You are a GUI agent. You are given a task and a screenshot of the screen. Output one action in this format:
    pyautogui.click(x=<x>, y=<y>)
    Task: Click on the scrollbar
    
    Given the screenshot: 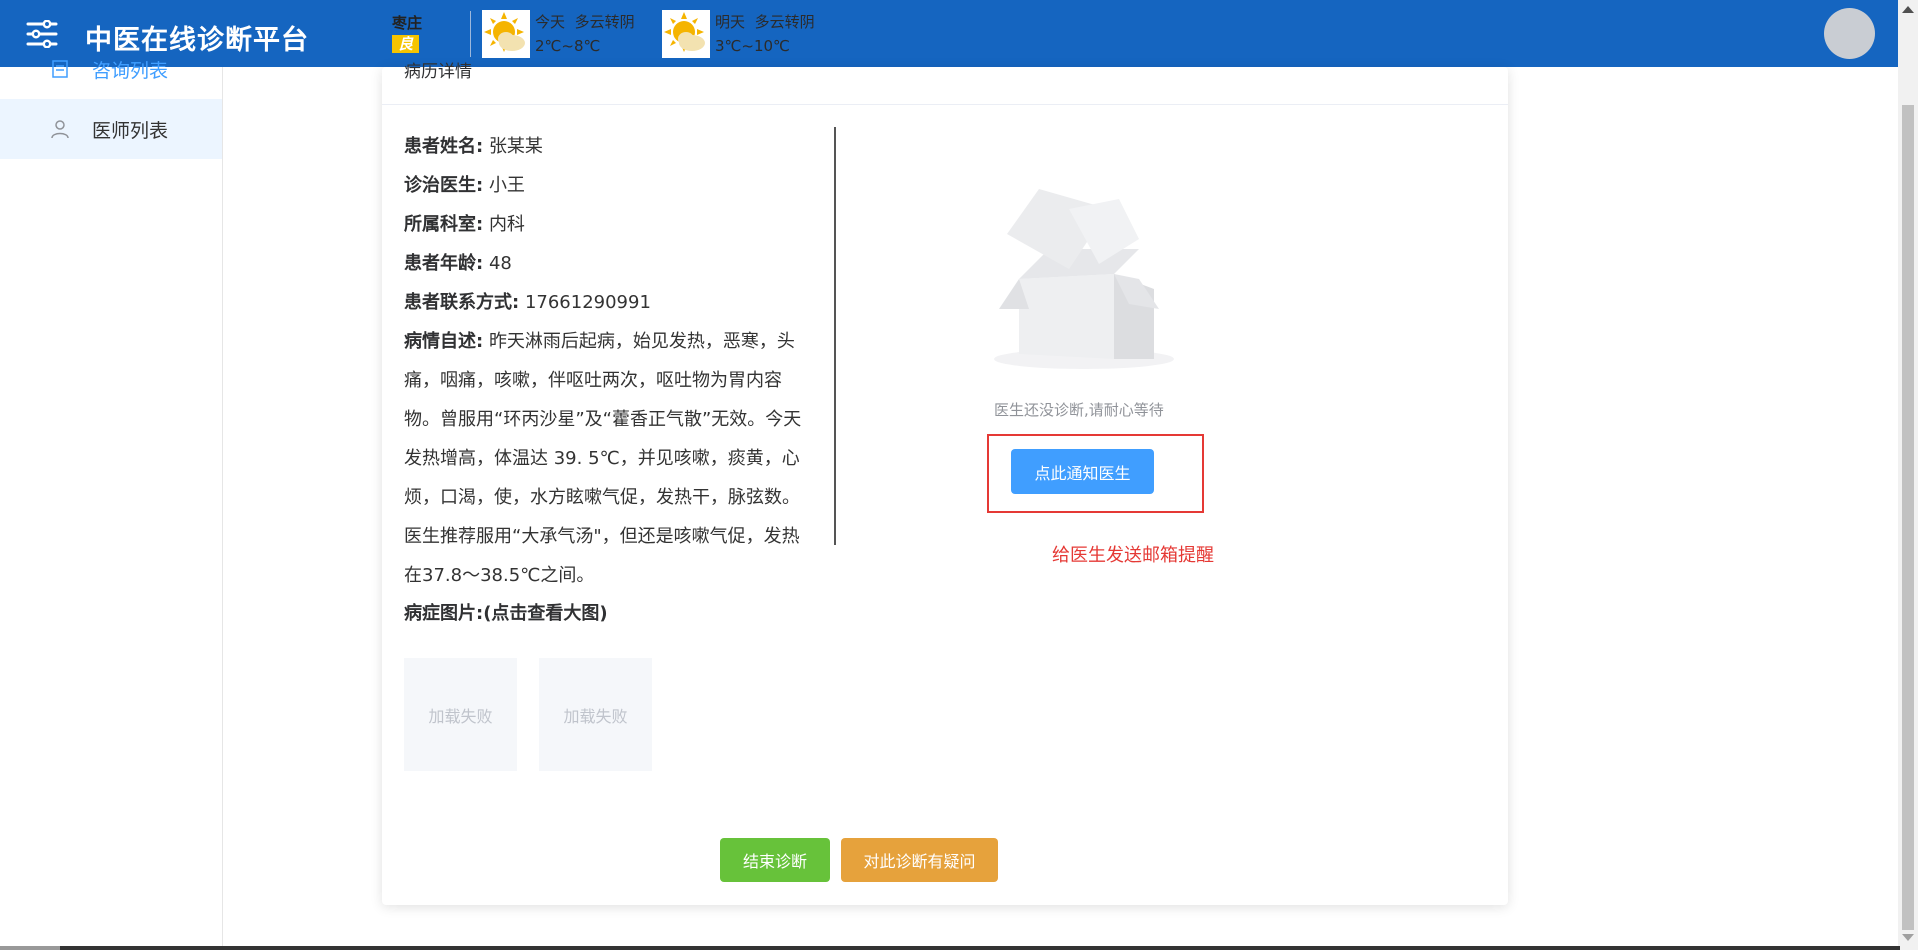 What is the action you would take?
    pyautogui.click(x=1908, y=475)
    